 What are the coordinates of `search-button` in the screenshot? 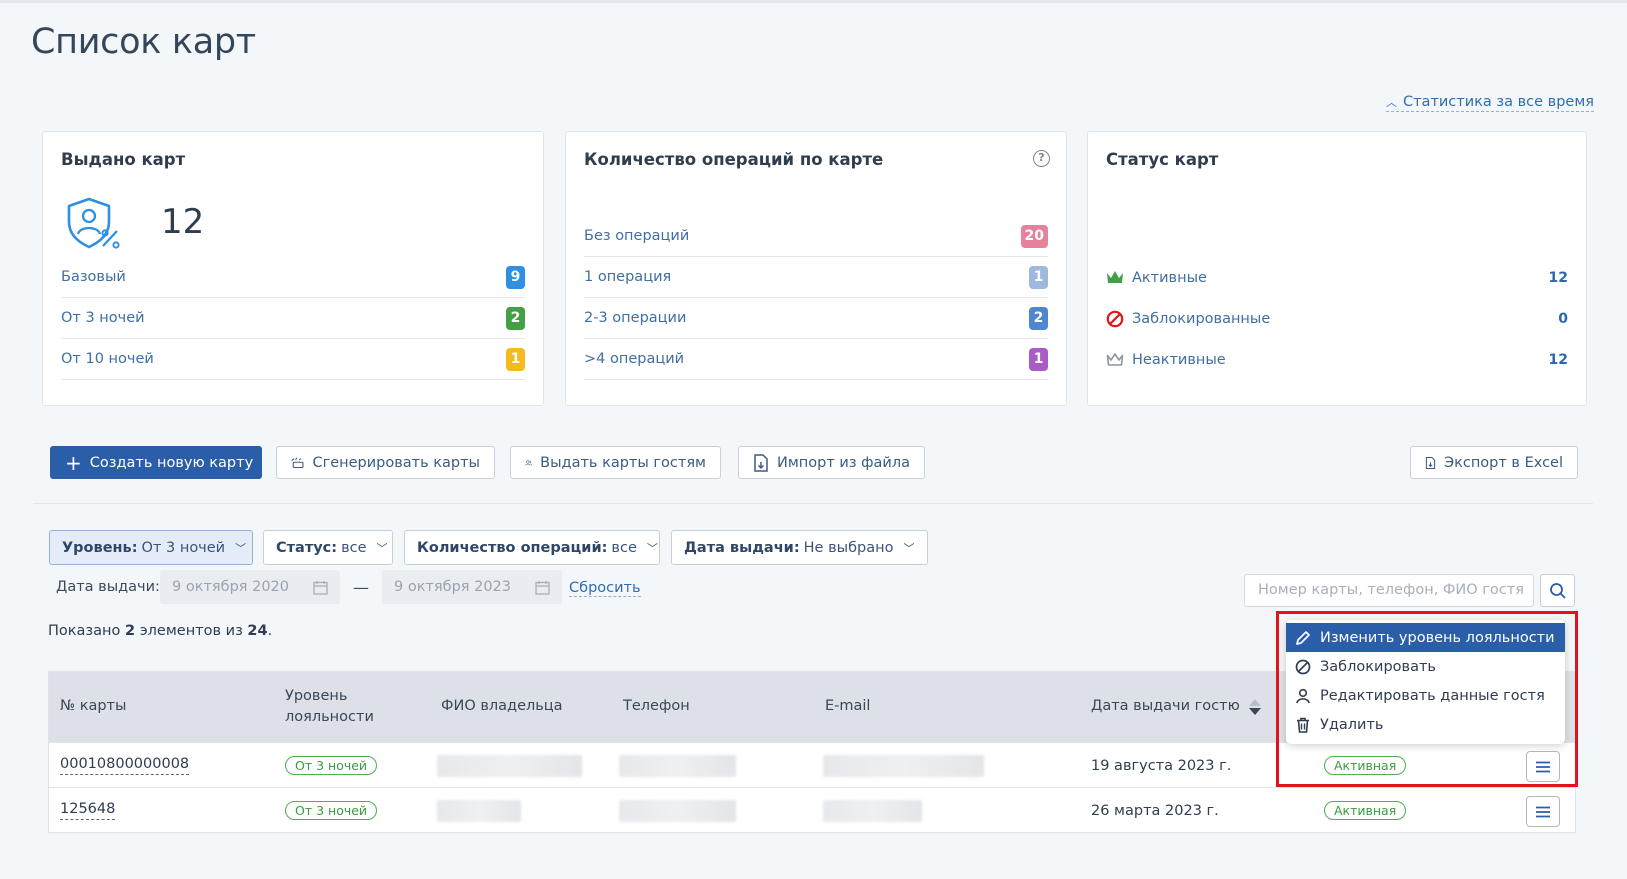 It's located at (1557, 590).